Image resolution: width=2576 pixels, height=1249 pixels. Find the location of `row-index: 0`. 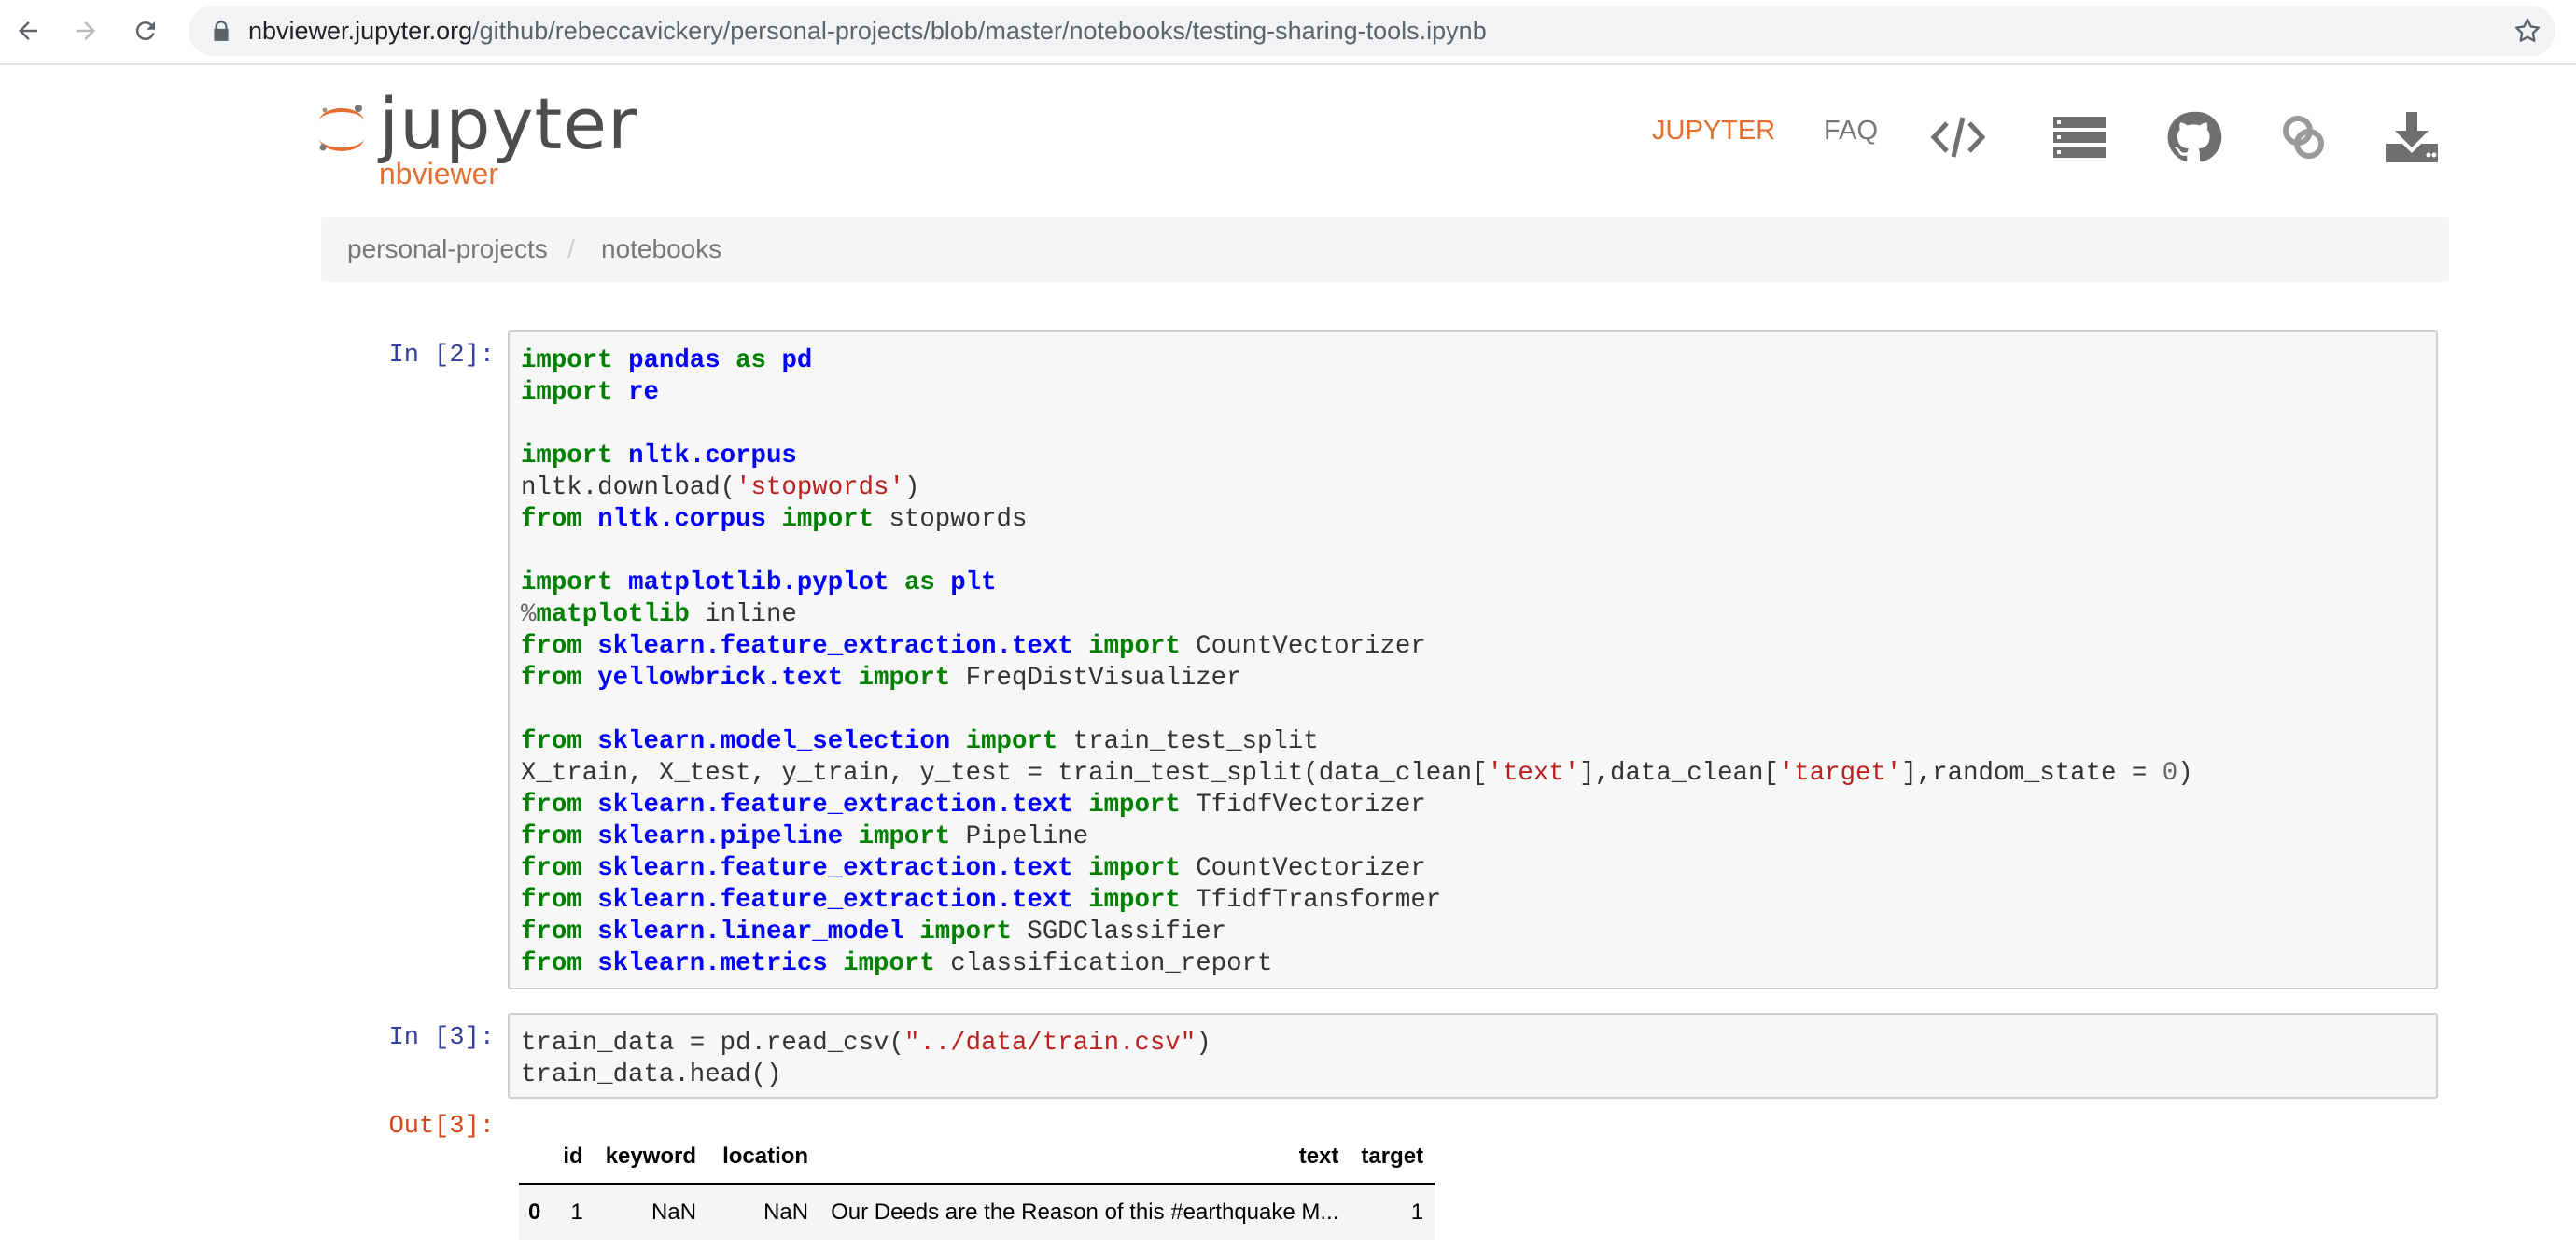

row-index: 0 is located at coordinates (536, 1212).